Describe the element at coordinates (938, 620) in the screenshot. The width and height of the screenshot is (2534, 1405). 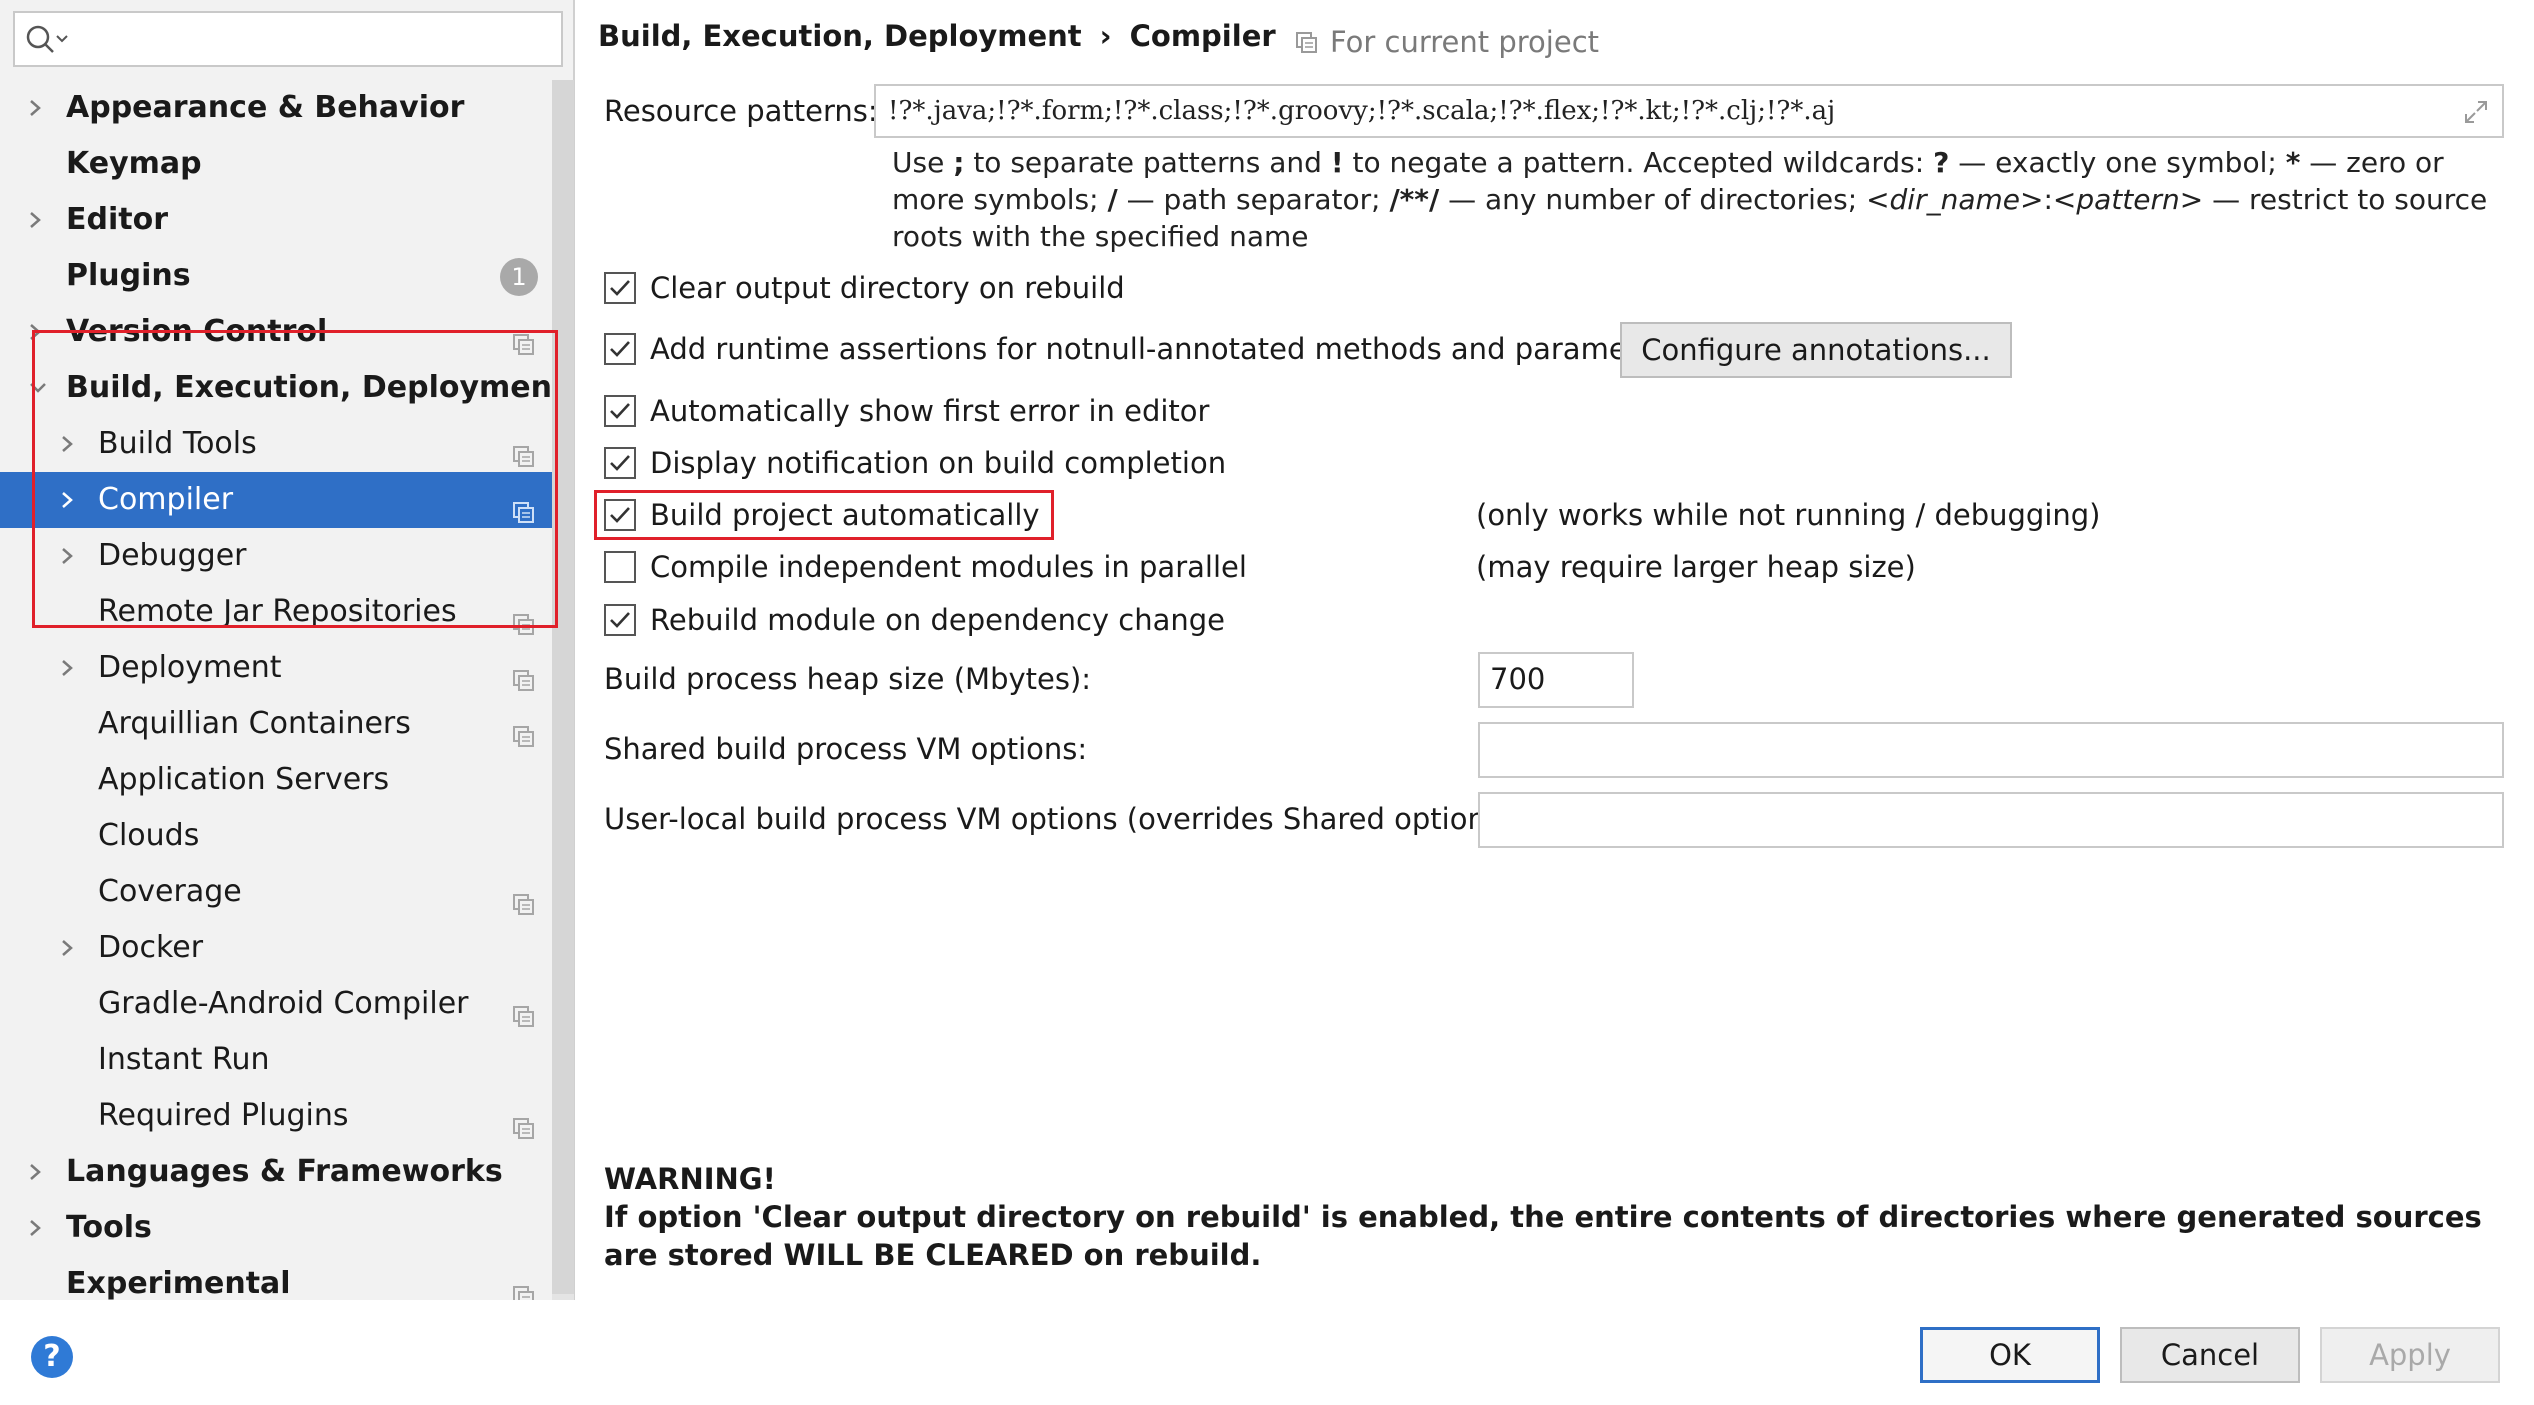
I see `rebuild-on-dependency-label: Rebuild module on dependency change` at that location.